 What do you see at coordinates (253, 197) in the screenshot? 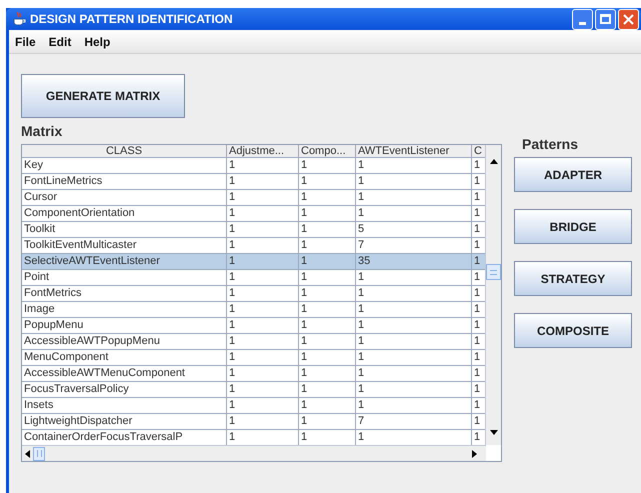
I see `table-row: Cursor 1 1 1 1` at bounding box center [253, 197].